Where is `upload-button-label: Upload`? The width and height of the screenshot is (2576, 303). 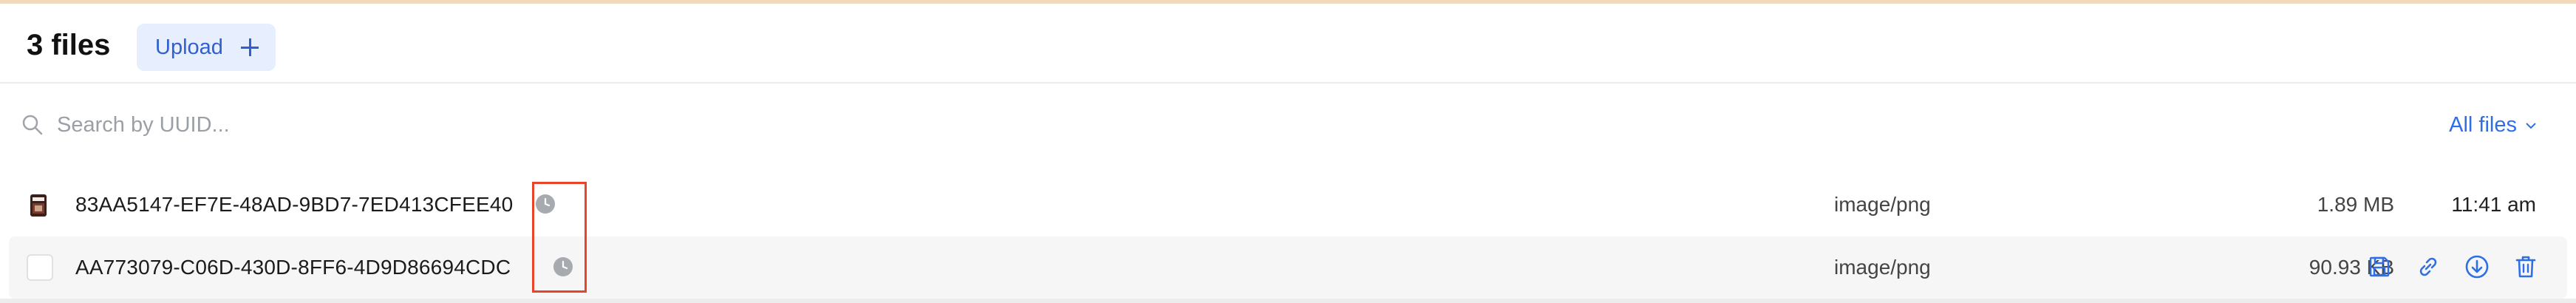
upload-button-label: Upload is located at coordinates (189, 47).